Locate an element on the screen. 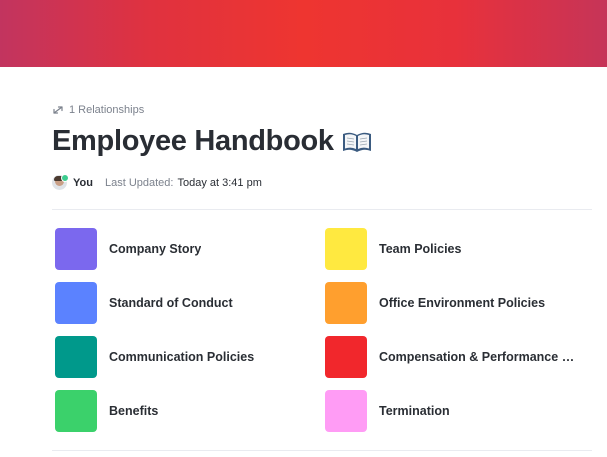  avatar is located at coordinates (60, 182).